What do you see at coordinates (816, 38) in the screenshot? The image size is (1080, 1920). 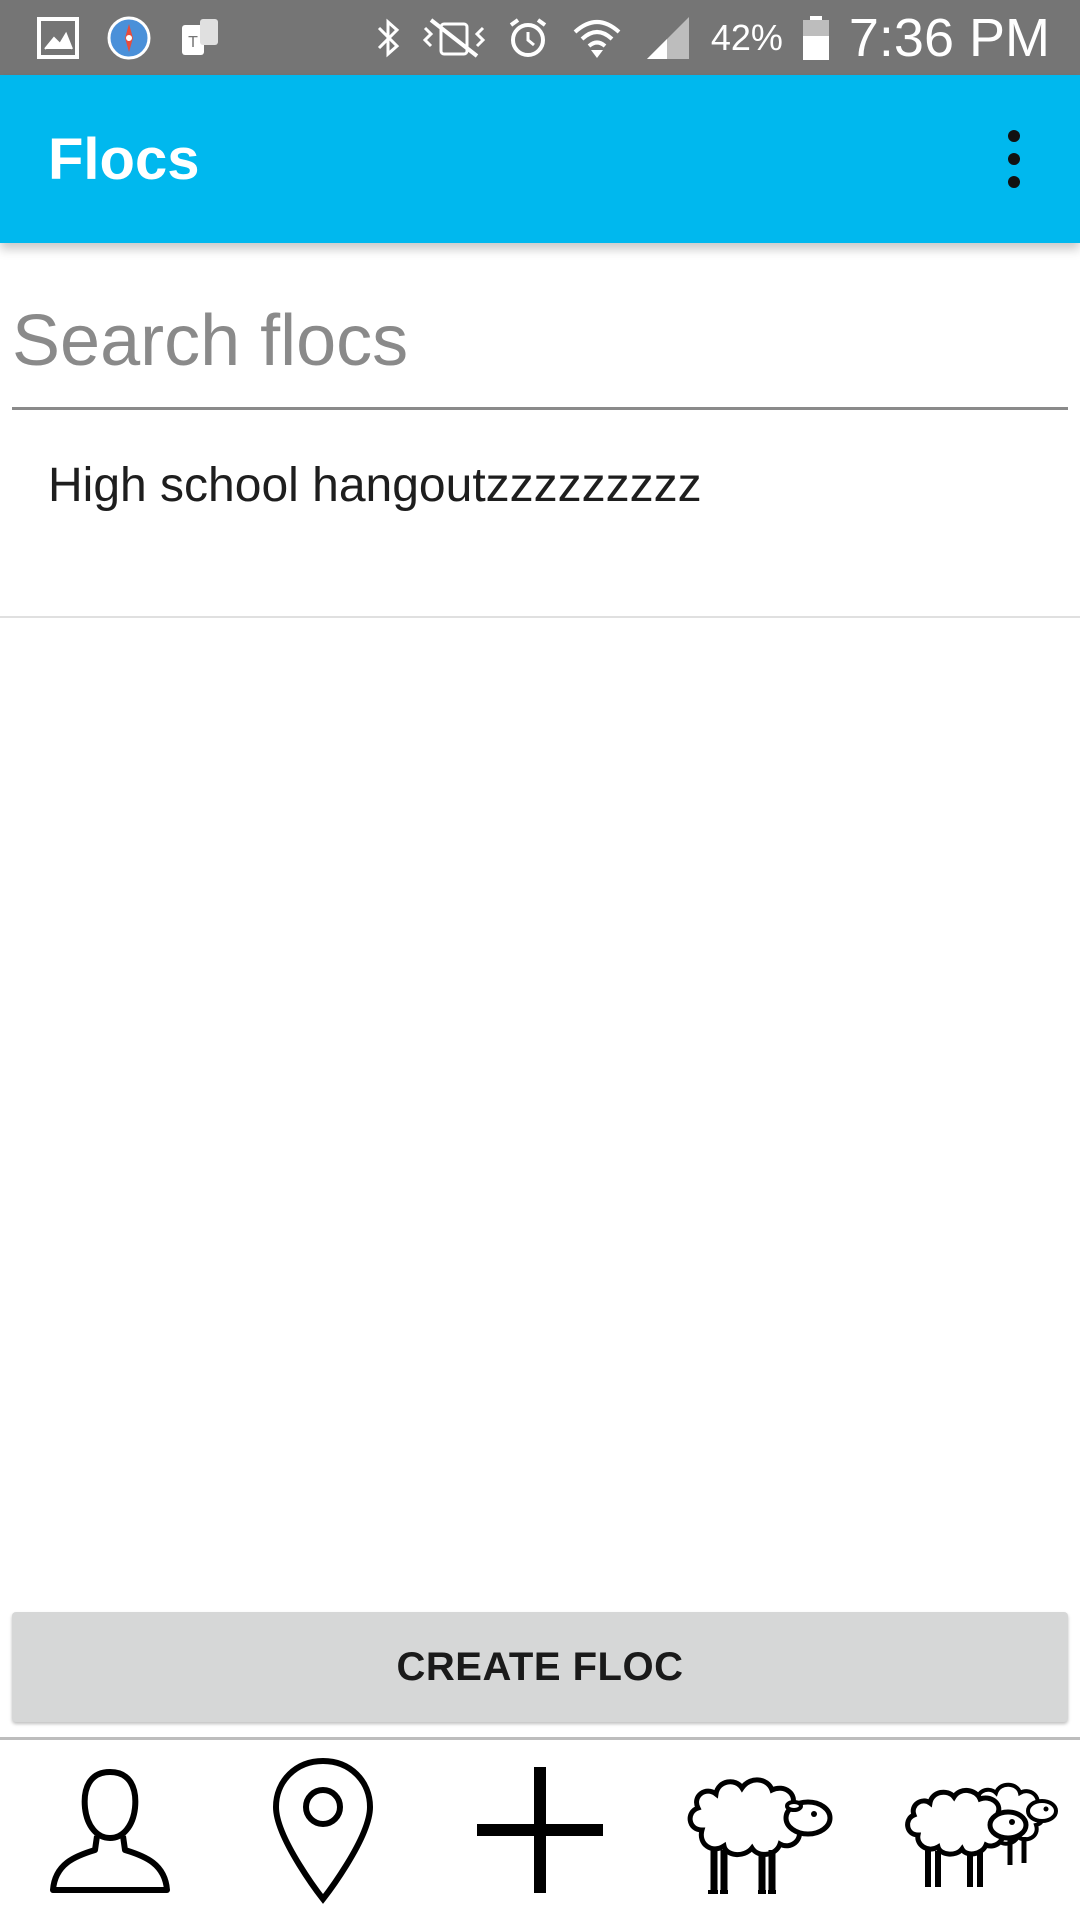 I see `battery-icon` at bounding box center [816, 38].